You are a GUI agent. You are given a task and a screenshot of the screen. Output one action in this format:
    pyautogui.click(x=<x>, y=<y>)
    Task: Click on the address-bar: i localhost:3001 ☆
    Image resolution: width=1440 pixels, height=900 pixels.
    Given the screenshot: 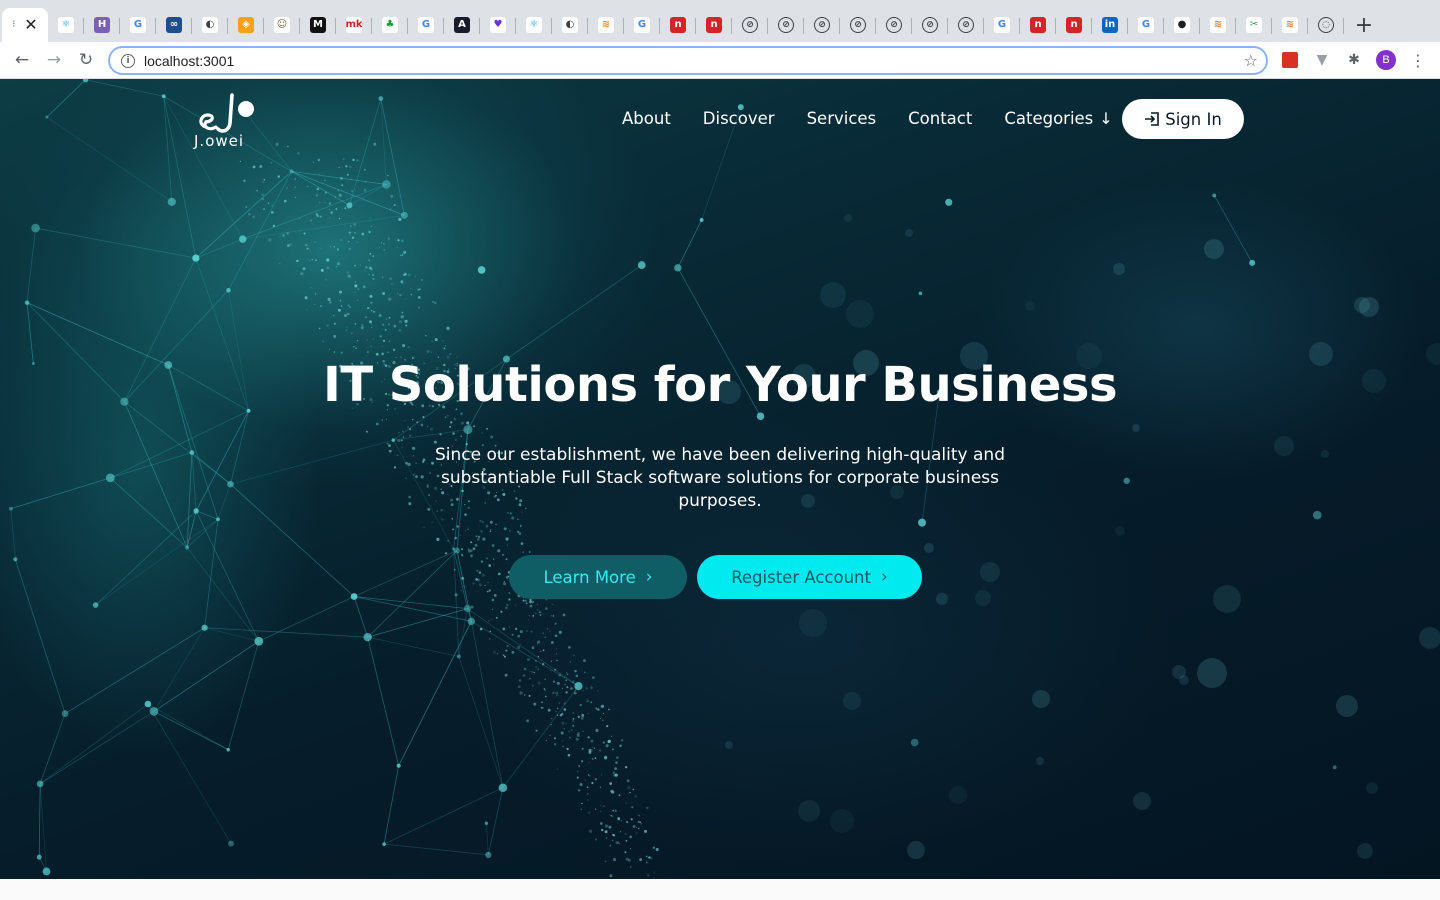 What is the action you would take?
    pyautogui.click(x=688, y=60)
    